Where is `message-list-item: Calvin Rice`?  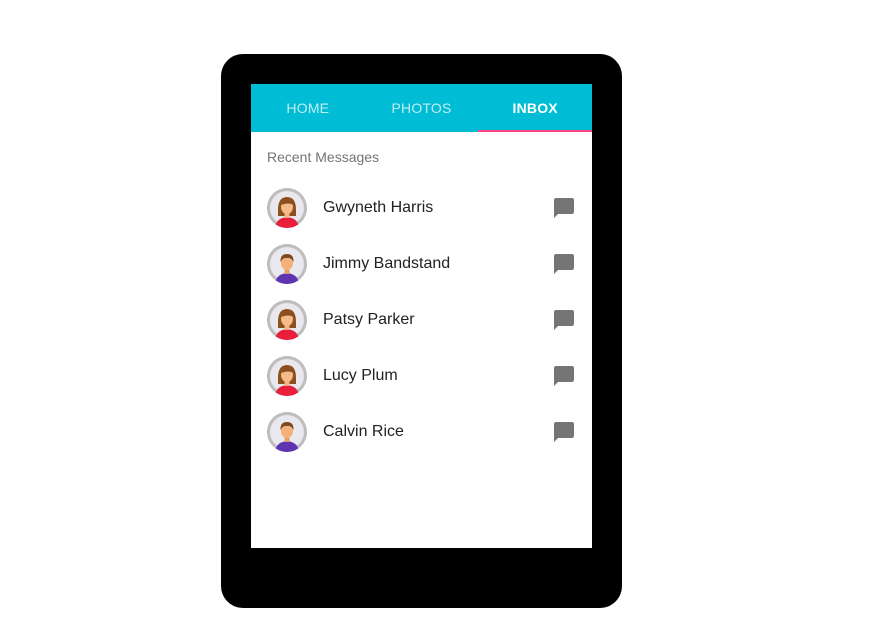 message-list-item: Calvin Rice is located at coordinates (421, 432).